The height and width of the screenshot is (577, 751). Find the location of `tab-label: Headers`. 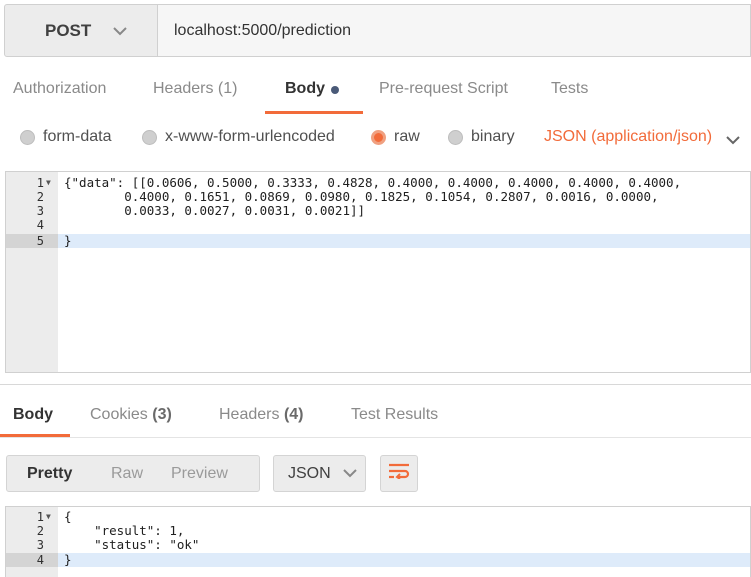

tab-label: Headers is located at coordinates (249, 414).